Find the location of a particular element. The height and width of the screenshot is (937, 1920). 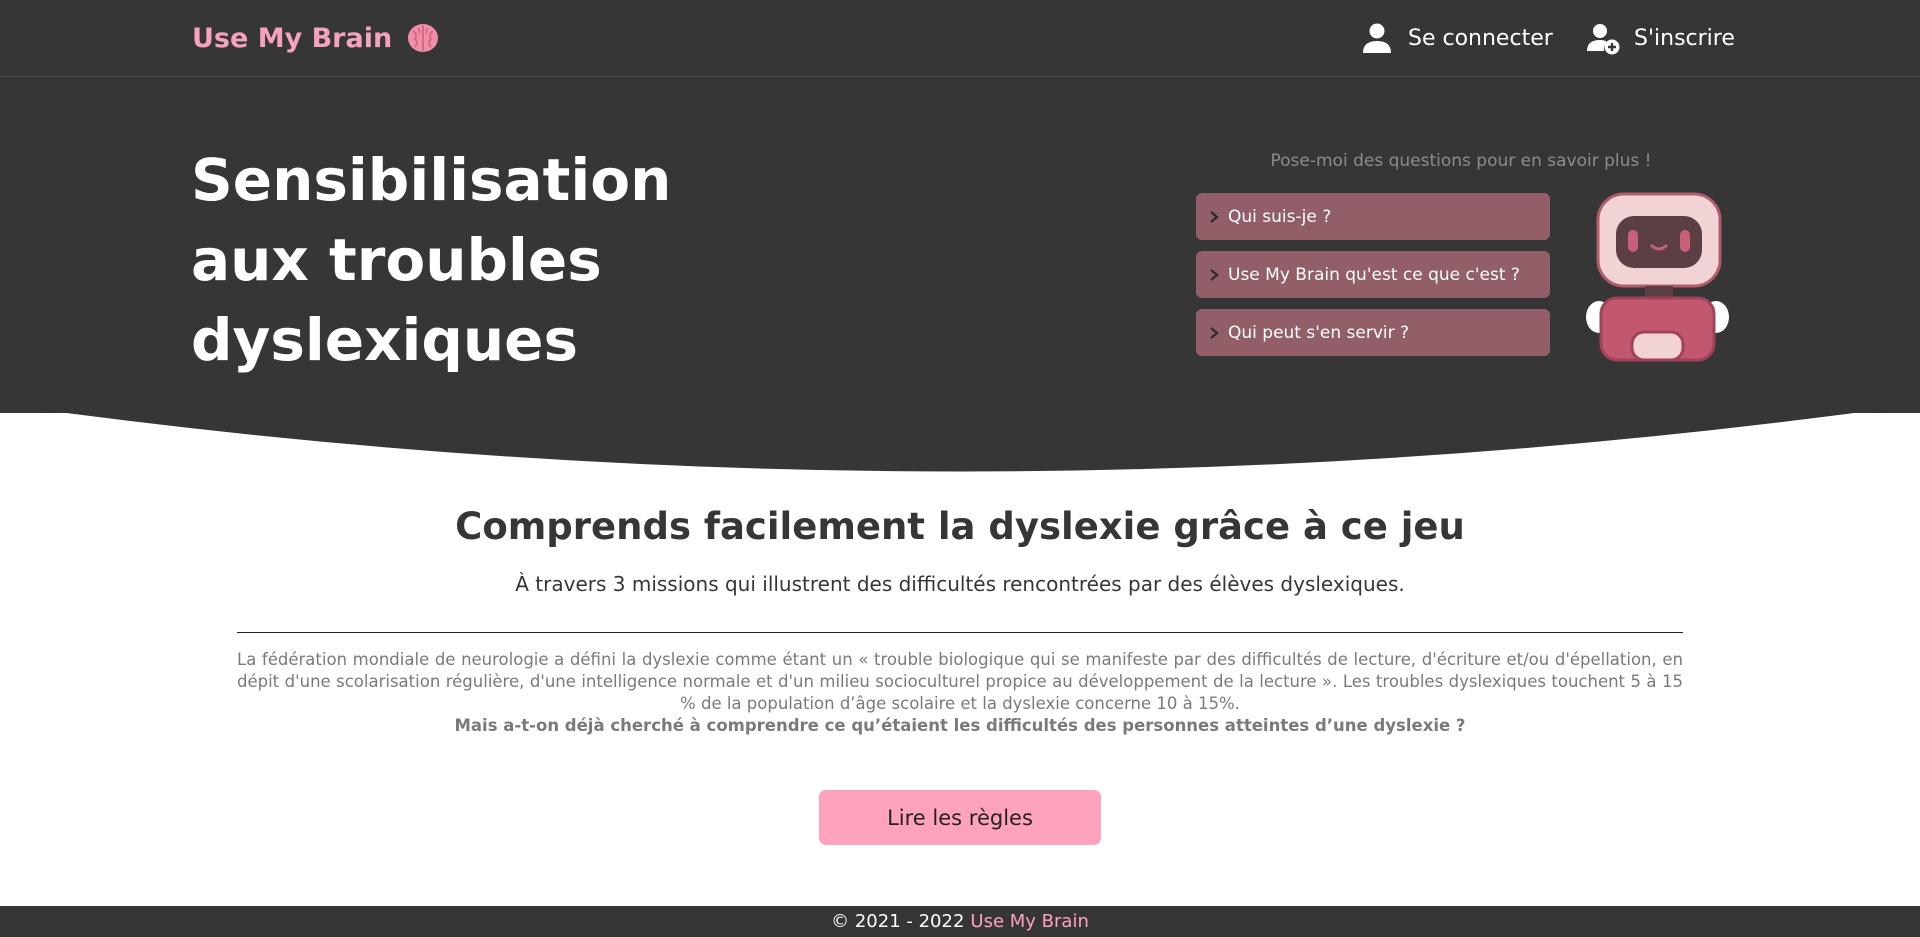

brain-icon is located at coordinates (423, 38).